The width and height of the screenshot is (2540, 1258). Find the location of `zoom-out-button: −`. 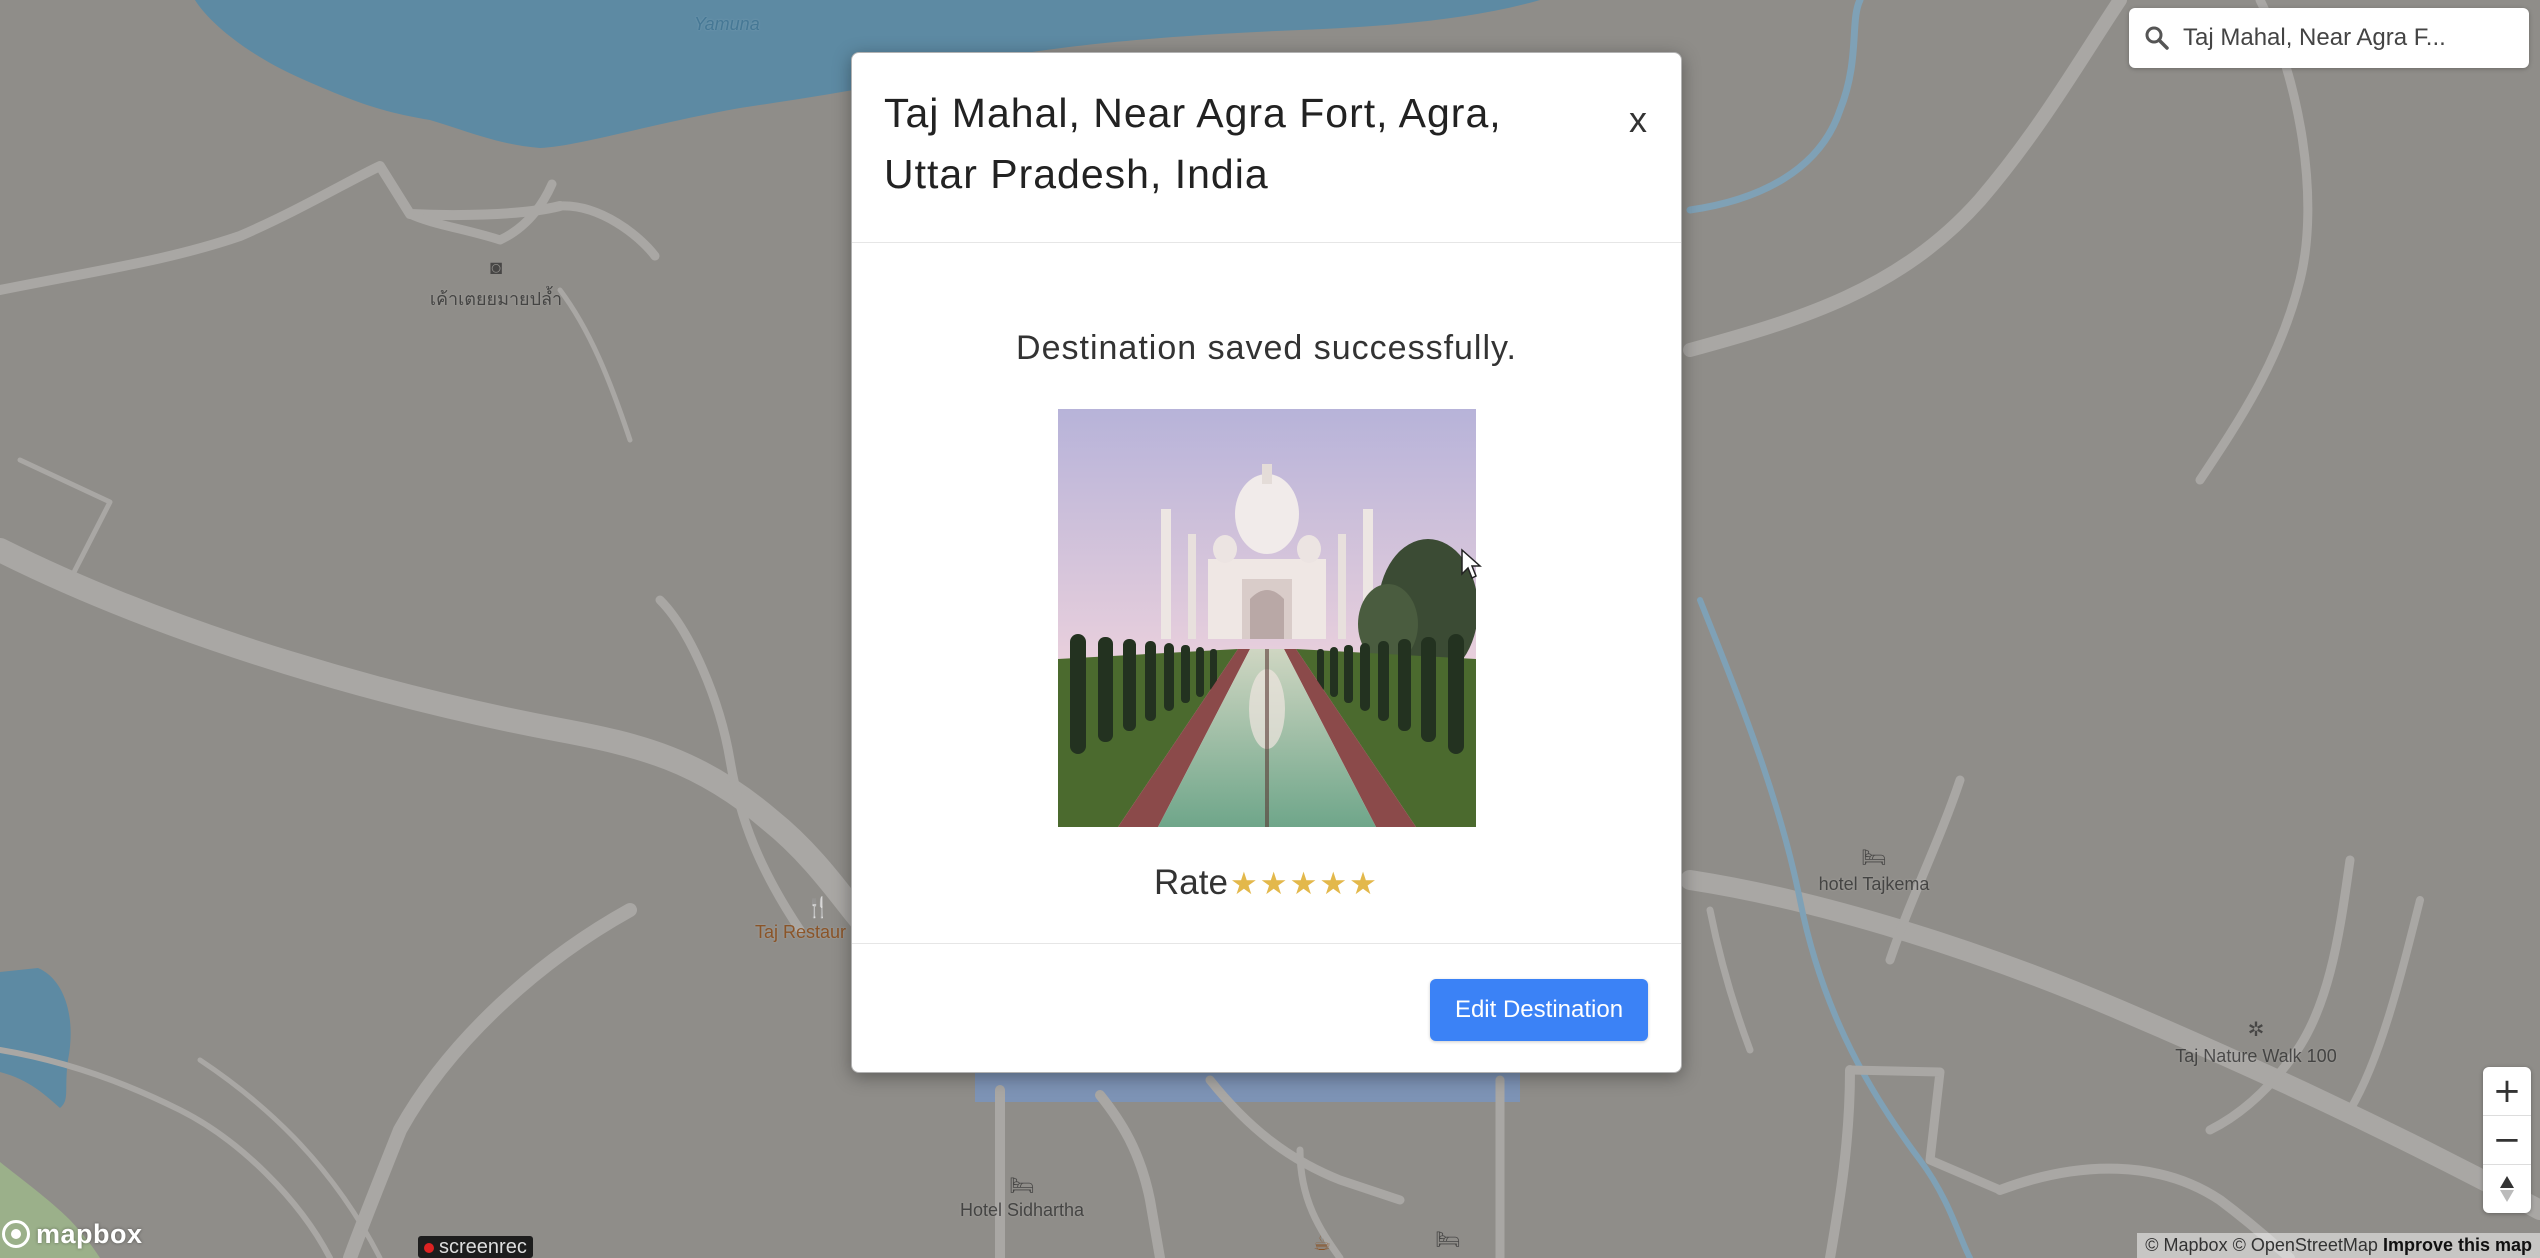

zoom-out-button: − is located at coordinates (2507, 1140).